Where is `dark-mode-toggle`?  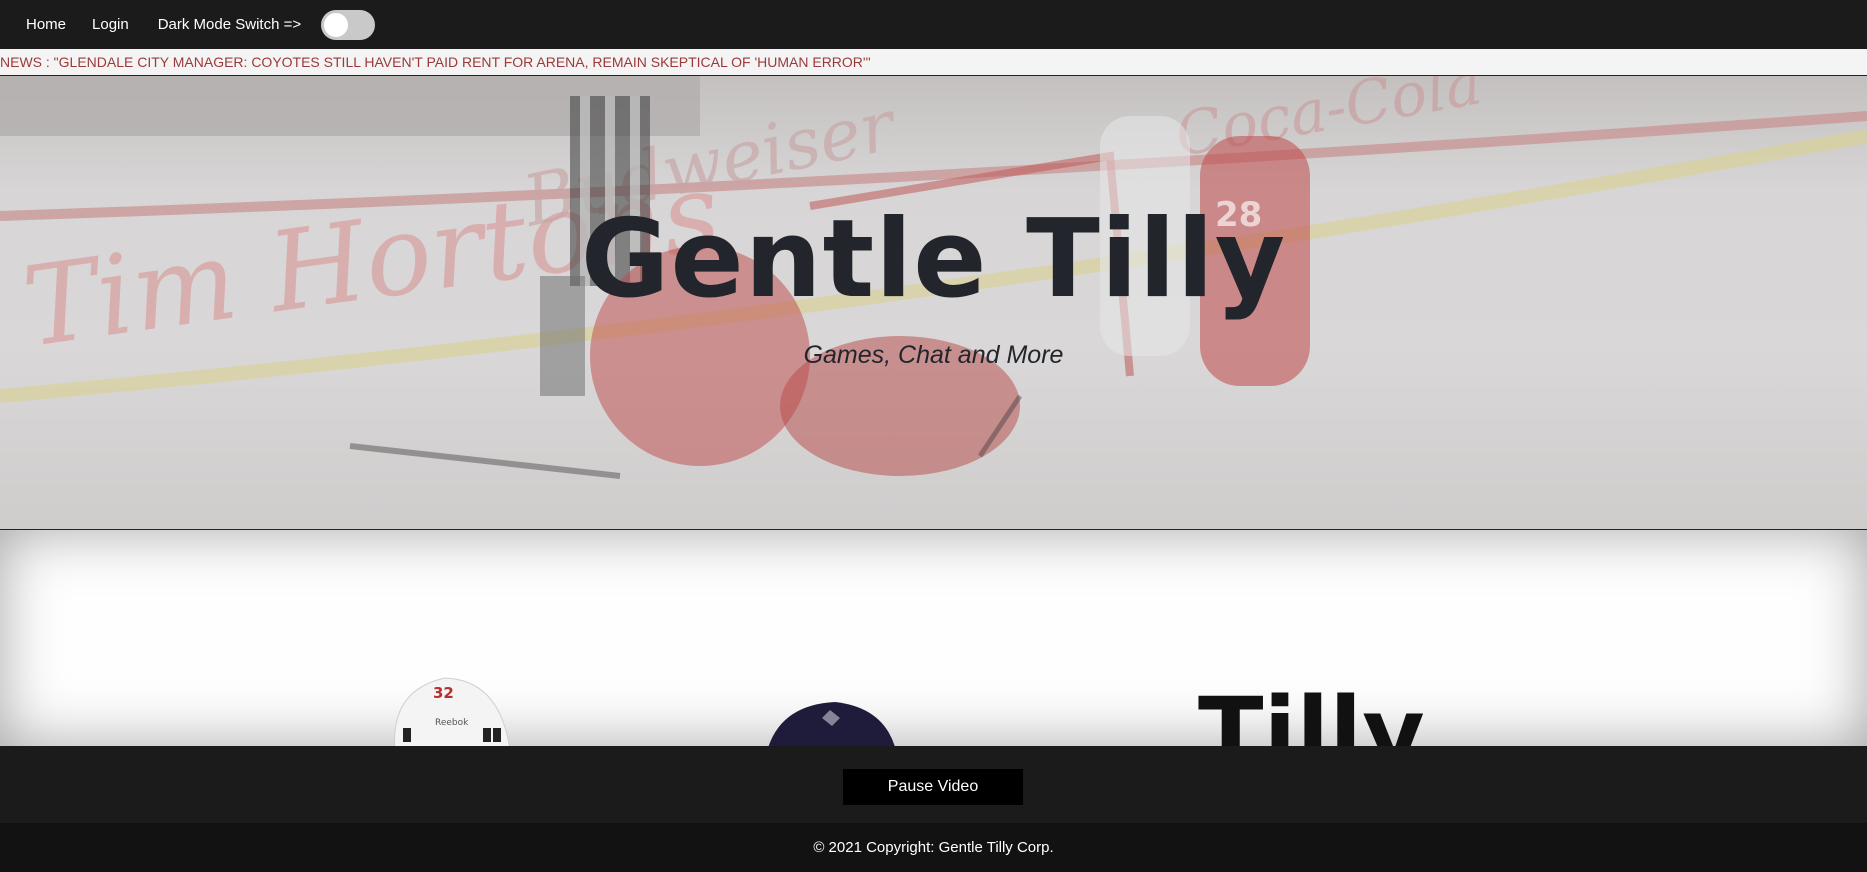
dark-mode-toggle is located at coordinates (348, 24).